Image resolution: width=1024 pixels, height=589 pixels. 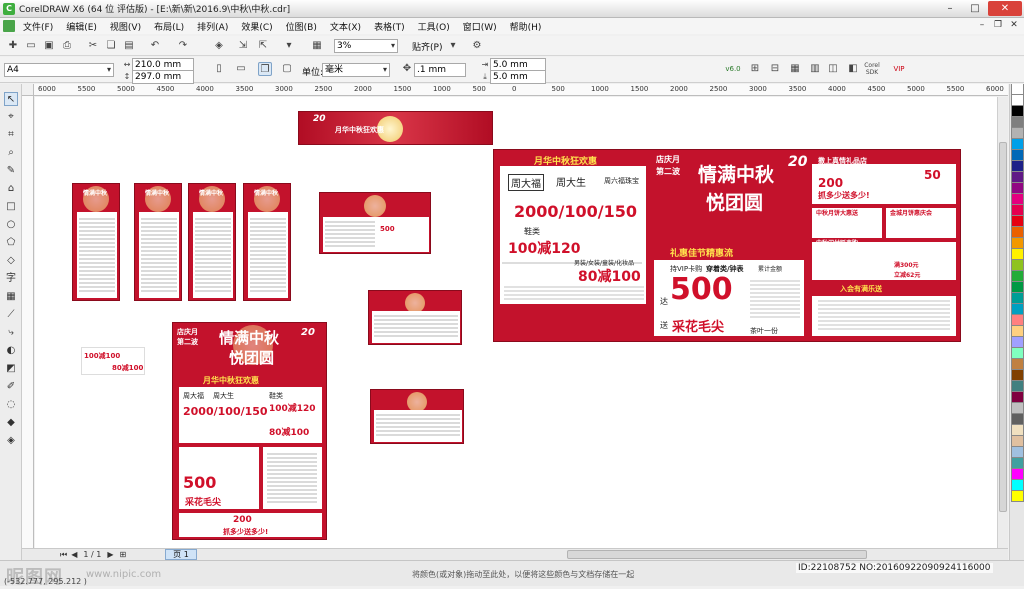 What do you see at coordinates (480, 26) in the screenshot?
I see `menu-window: 窗口(W)` at bounding box center [480, 26].